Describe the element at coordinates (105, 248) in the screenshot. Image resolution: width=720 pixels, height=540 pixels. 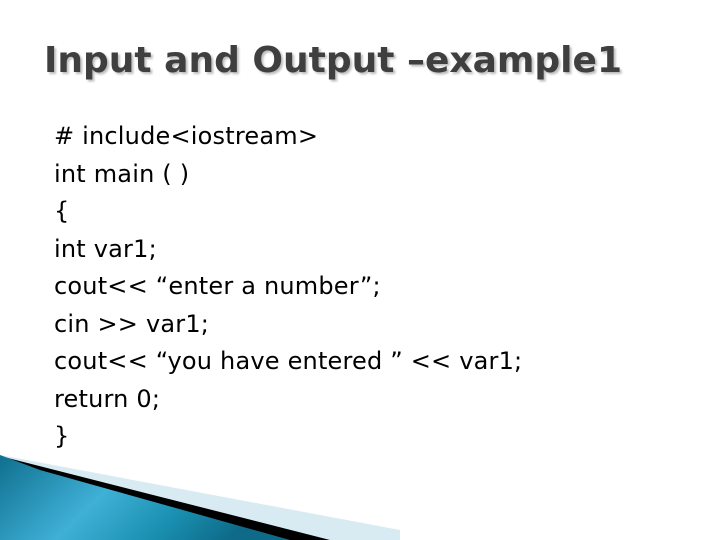
I see `code-line: int var1;` at that location.